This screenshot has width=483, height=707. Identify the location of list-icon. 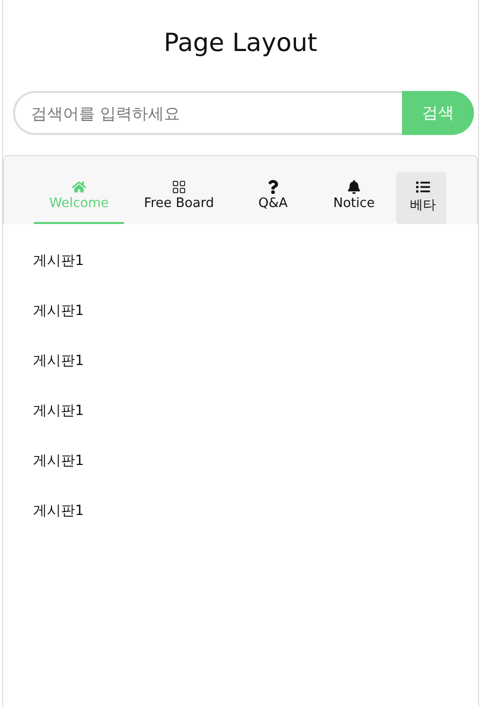
(423, 187).